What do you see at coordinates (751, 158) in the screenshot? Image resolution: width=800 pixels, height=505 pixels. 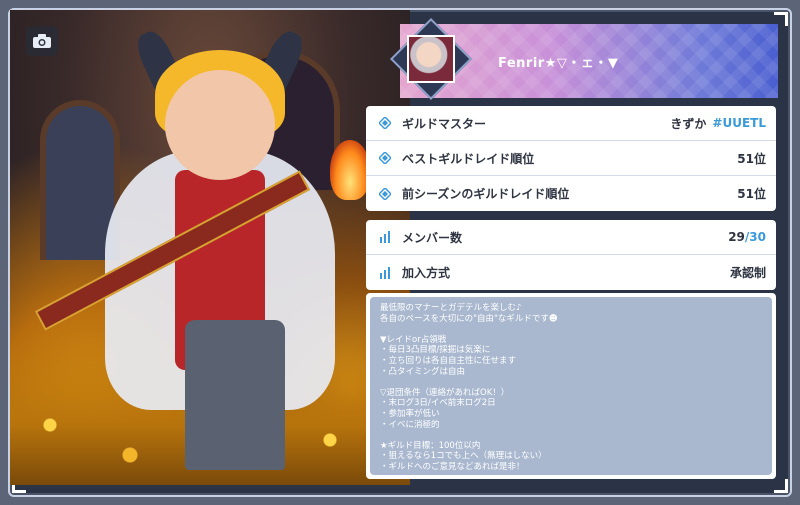 I see `best-raid-rank-value: 51位` at bounding box center [751, 158].